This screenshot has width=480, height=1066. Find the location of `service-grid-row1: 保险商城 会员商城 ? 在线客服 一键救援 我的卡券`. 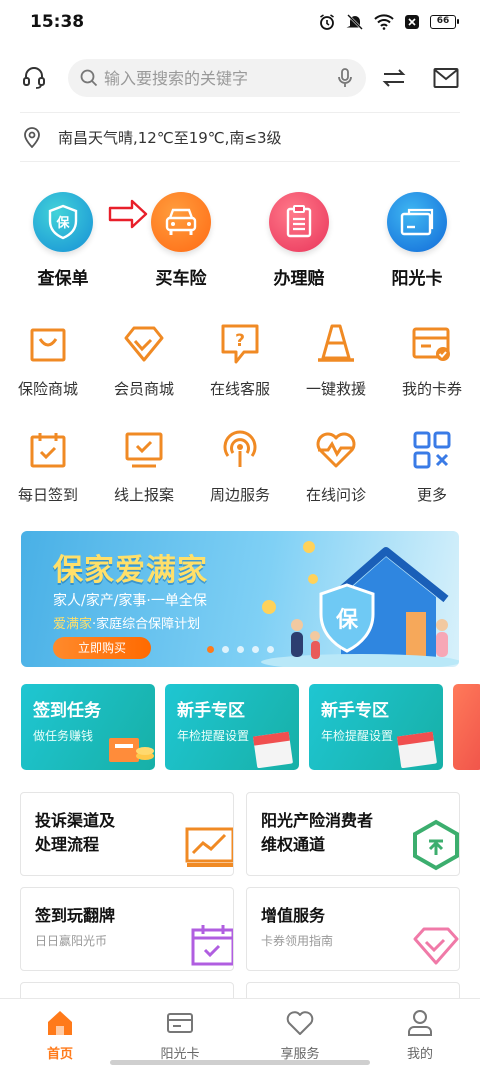

service-grid-row1: 保险商城 会员商城 ? 在线客服 一键救援 我的卡券 is located at coordinates (240, 360).